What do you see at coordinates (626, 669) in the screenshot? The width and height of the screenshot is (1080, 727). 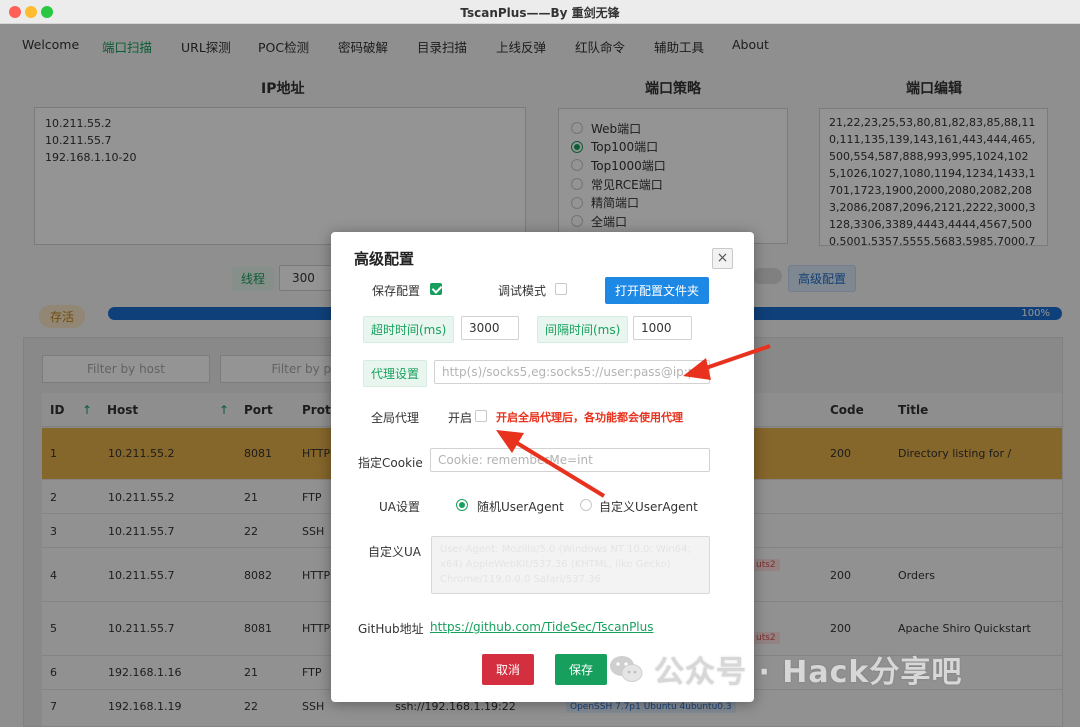 I see `wechat-icon` at bounding box center [626, 669].